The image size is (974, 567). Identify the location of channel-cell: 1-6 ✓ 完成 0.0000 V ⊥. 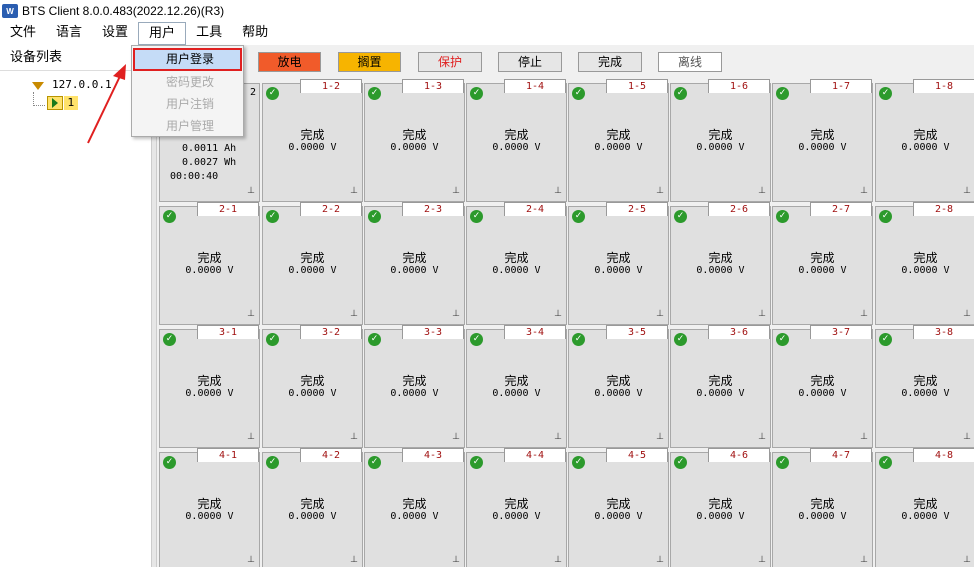
(720, 140).